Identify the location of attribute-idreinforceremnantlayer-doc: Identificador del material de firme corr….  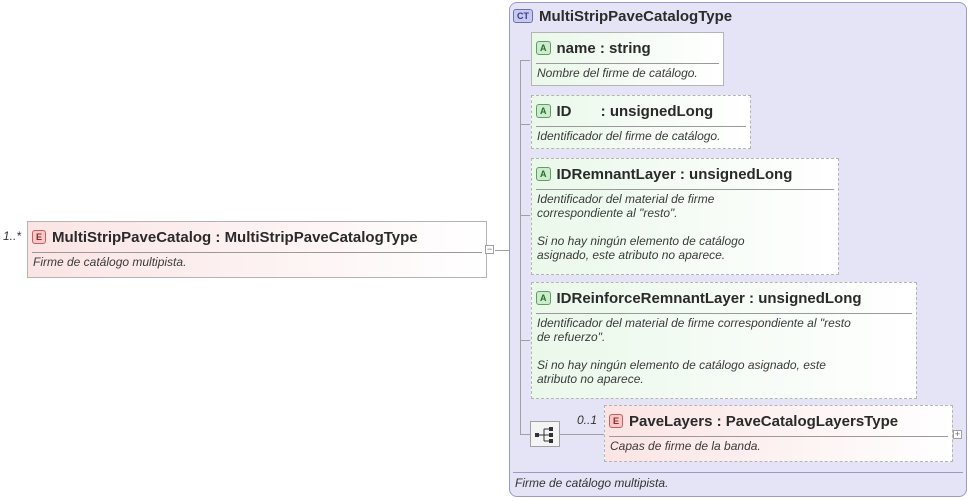
(694, 351).